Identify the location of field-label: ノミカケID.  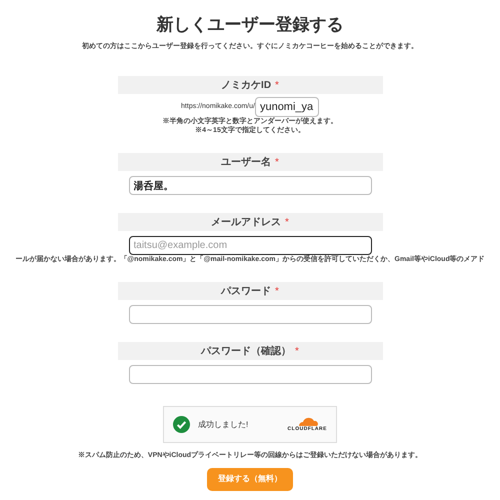
(246, 85).